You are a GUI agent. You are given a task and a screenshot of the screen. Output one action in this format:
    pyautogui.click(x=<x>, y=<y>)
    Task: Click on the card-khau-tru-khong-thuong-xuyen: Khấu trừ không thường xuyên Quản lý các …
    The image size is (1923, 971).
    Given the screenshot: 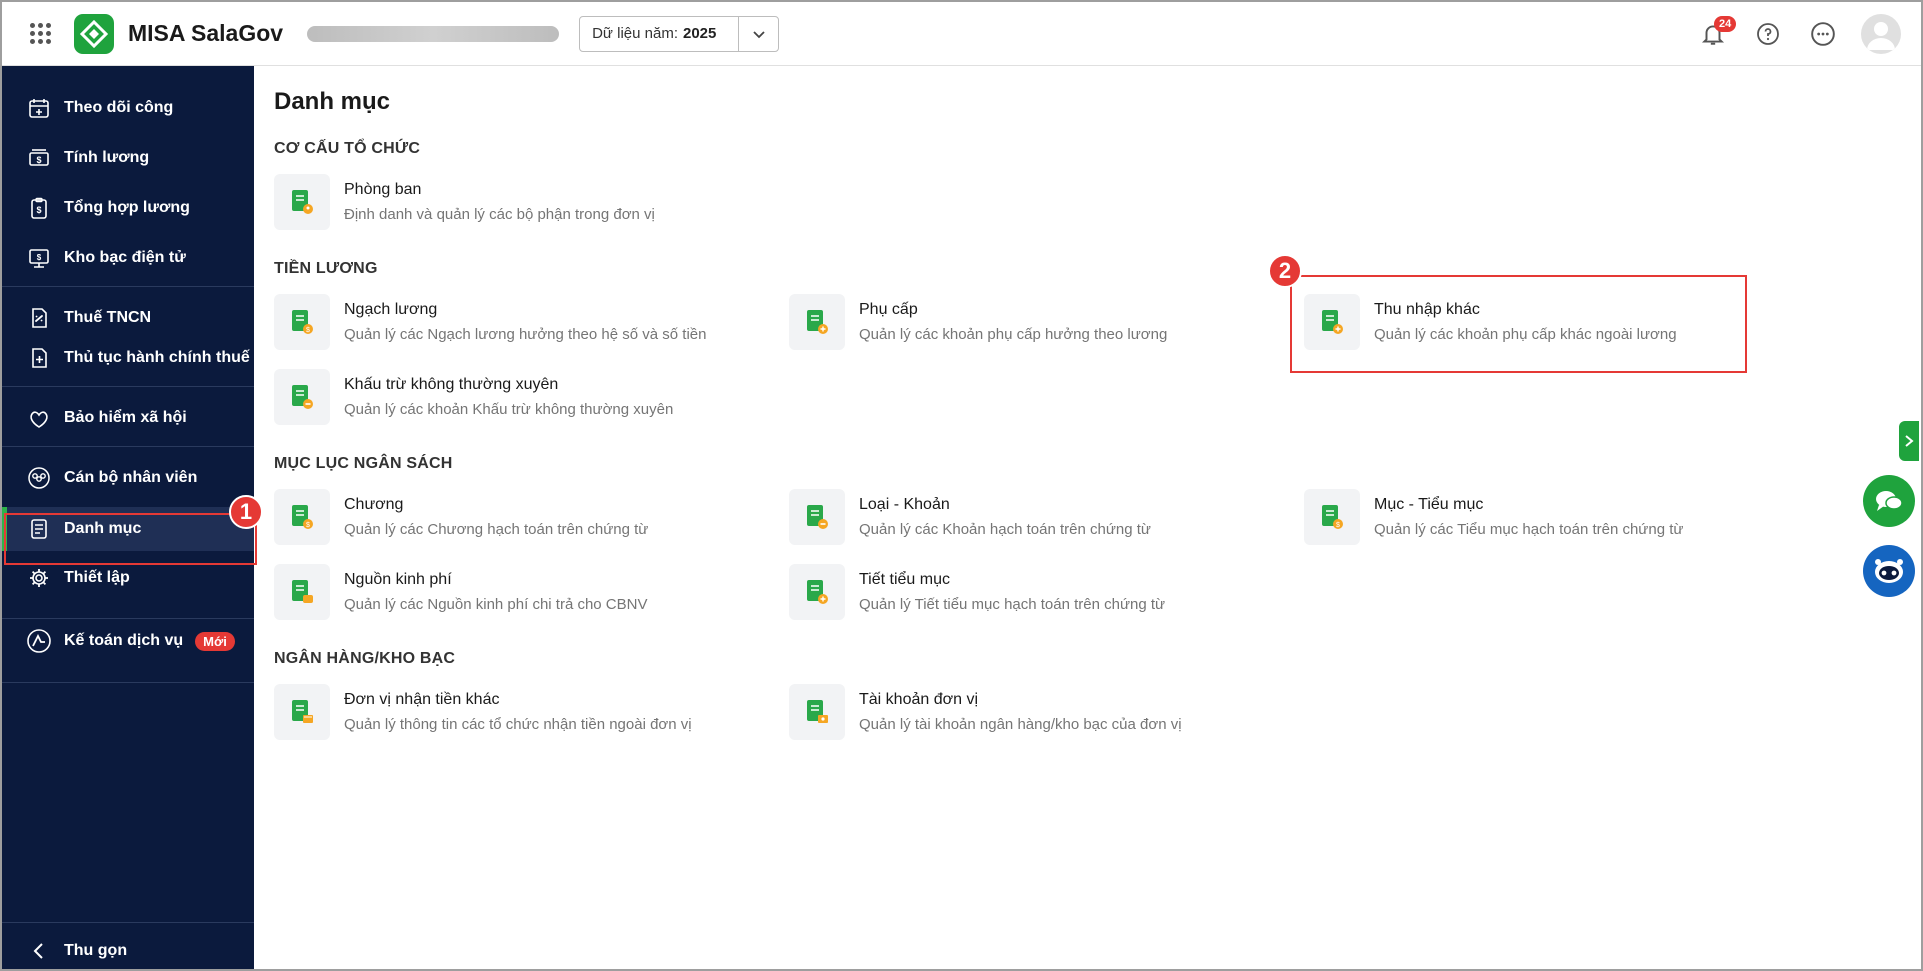 What is the action you would take?
    pyautogui.click(x=514, y=397)
    